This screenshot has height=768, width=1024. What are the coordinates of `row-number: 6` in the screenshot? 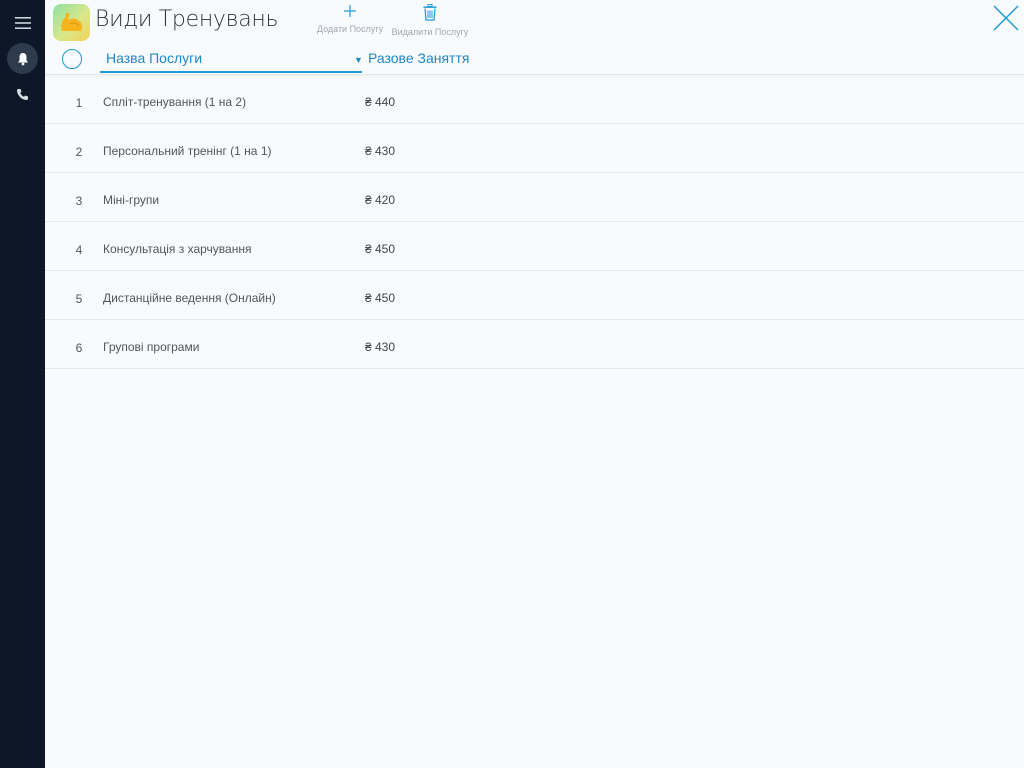 It's located at (79, 348).